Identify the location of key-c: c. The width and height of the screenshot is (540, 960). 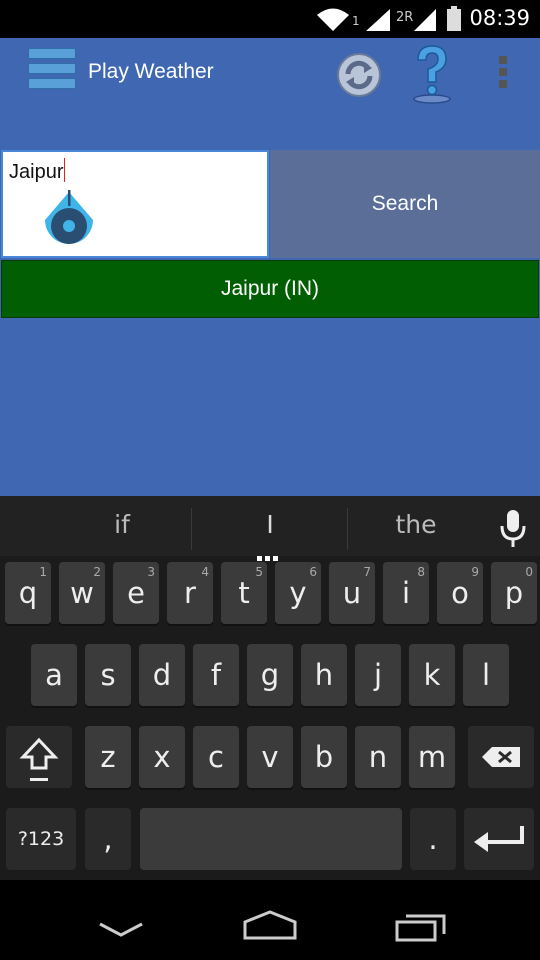
(216, 757).